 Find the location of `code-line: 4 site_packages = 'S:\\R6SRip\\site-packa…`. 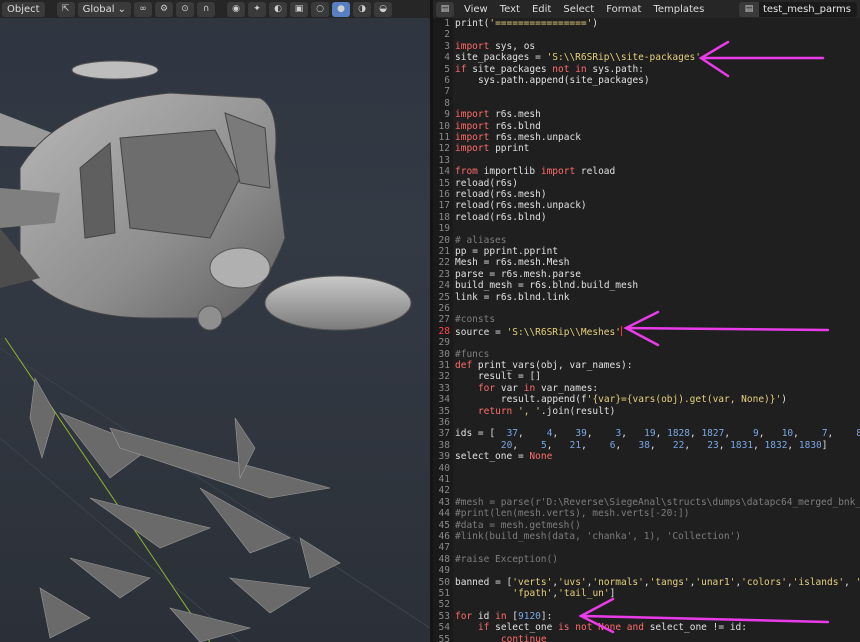

code-line: 4 site_packages = 'S:\\R6SRip\\site-packa… is located at coordinates (646, 57).